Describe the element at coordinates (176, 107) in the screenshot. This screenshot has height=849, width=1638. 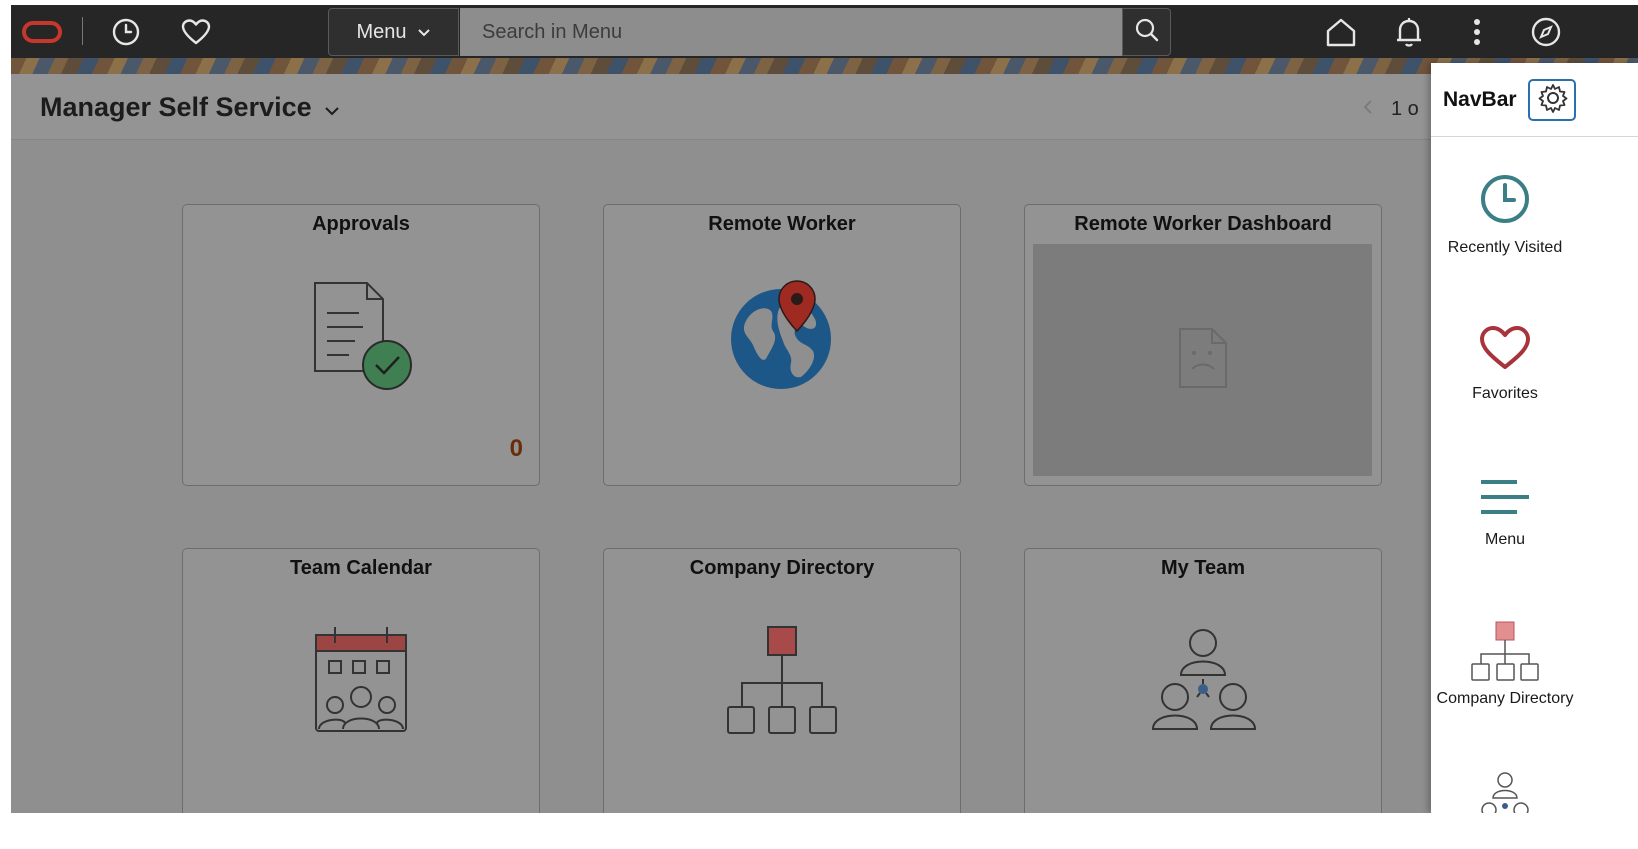
I see `page-title: Manager Self Service` at that location.